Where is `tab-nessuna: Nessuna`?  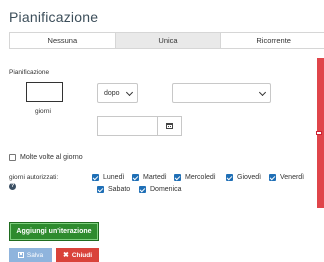
tab-nessuna: Nessuna is located at coordinates (63, 40).